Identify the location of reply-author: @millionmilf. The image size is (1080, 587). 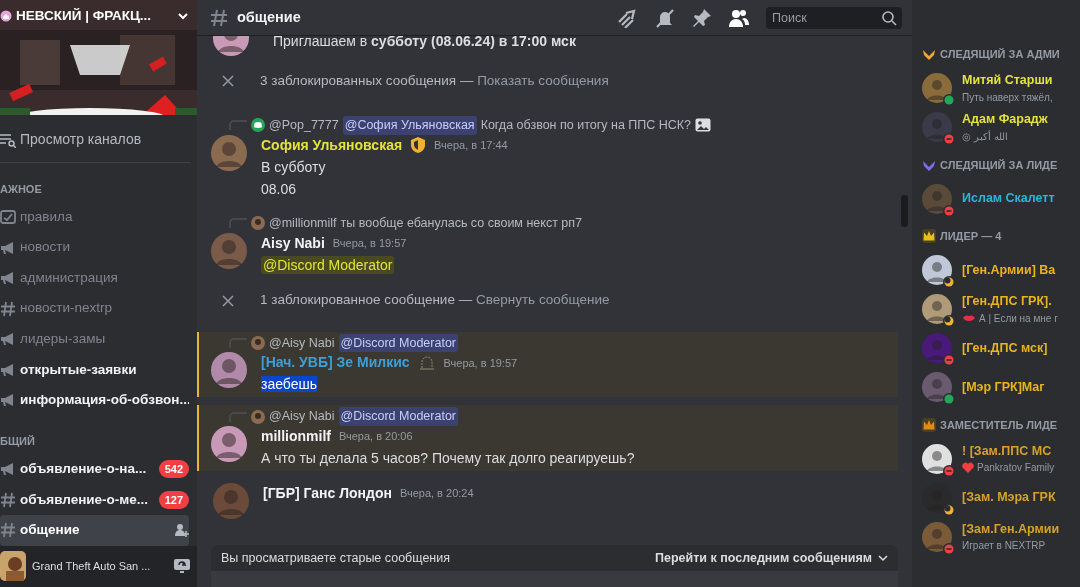
(303, 223).